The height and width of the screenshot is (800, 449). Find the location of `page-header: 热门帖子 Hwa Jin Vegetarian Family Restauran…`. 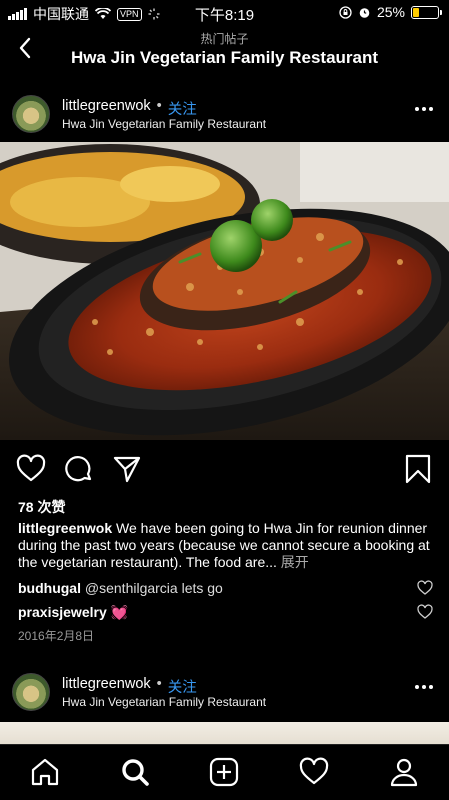

page-header: 热门帖子 Hwa Jin Vegetarian Family Restauran… is located at coordinates (224, 51).